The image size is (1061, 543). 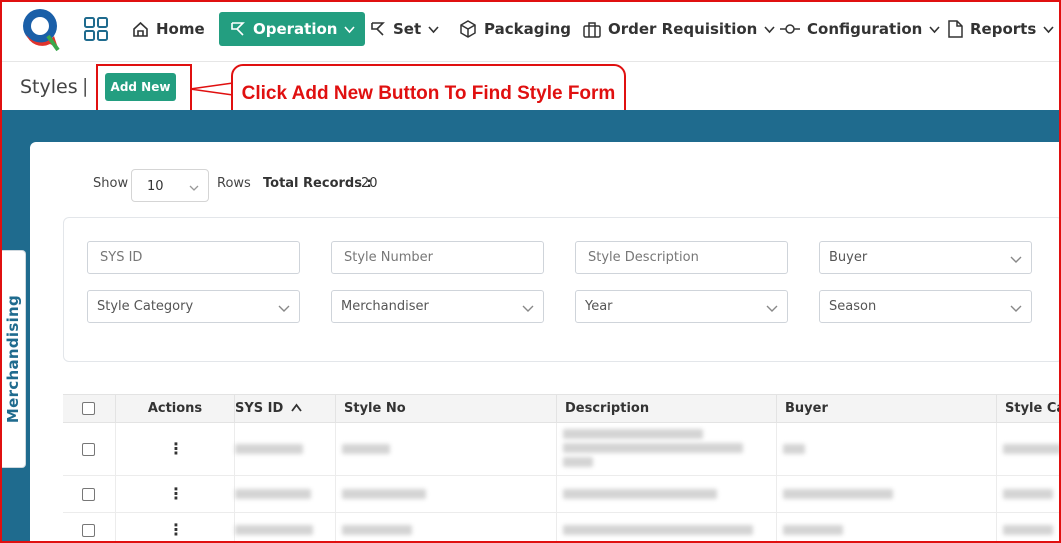 I want to click on rows-label: Rows, so click(x=234, y=183).